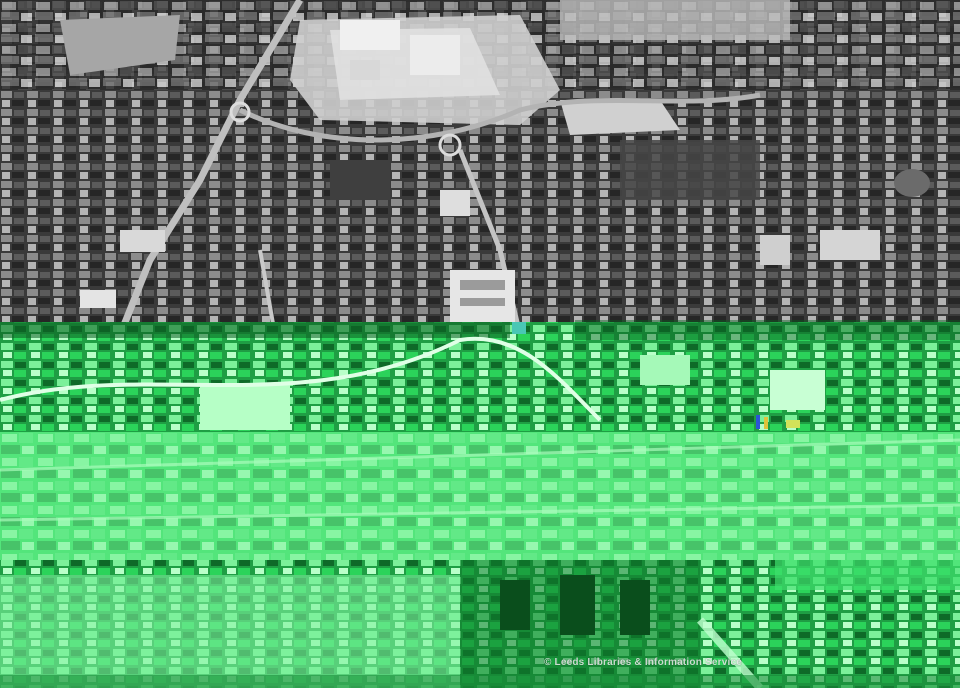 This screenshot has height=688, width=960. Describe the element at coordinates (642, 662) in the screenshot. I see `photo-credit-watermark: © Leeds Libraries & Information Service` at that location.